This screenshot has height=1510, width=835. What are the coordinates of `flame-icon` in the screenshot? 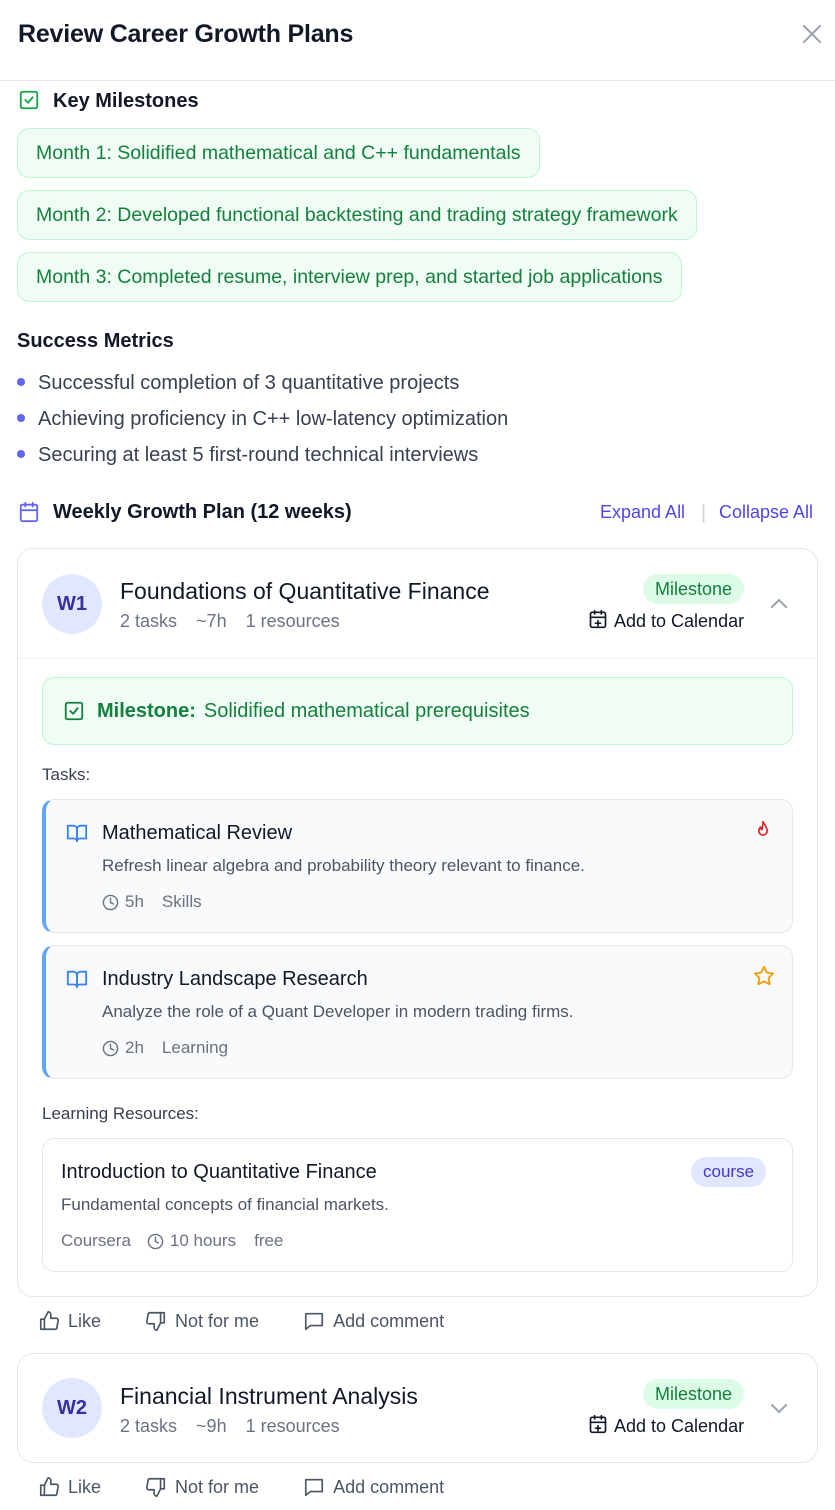 It's located at (763, 832).